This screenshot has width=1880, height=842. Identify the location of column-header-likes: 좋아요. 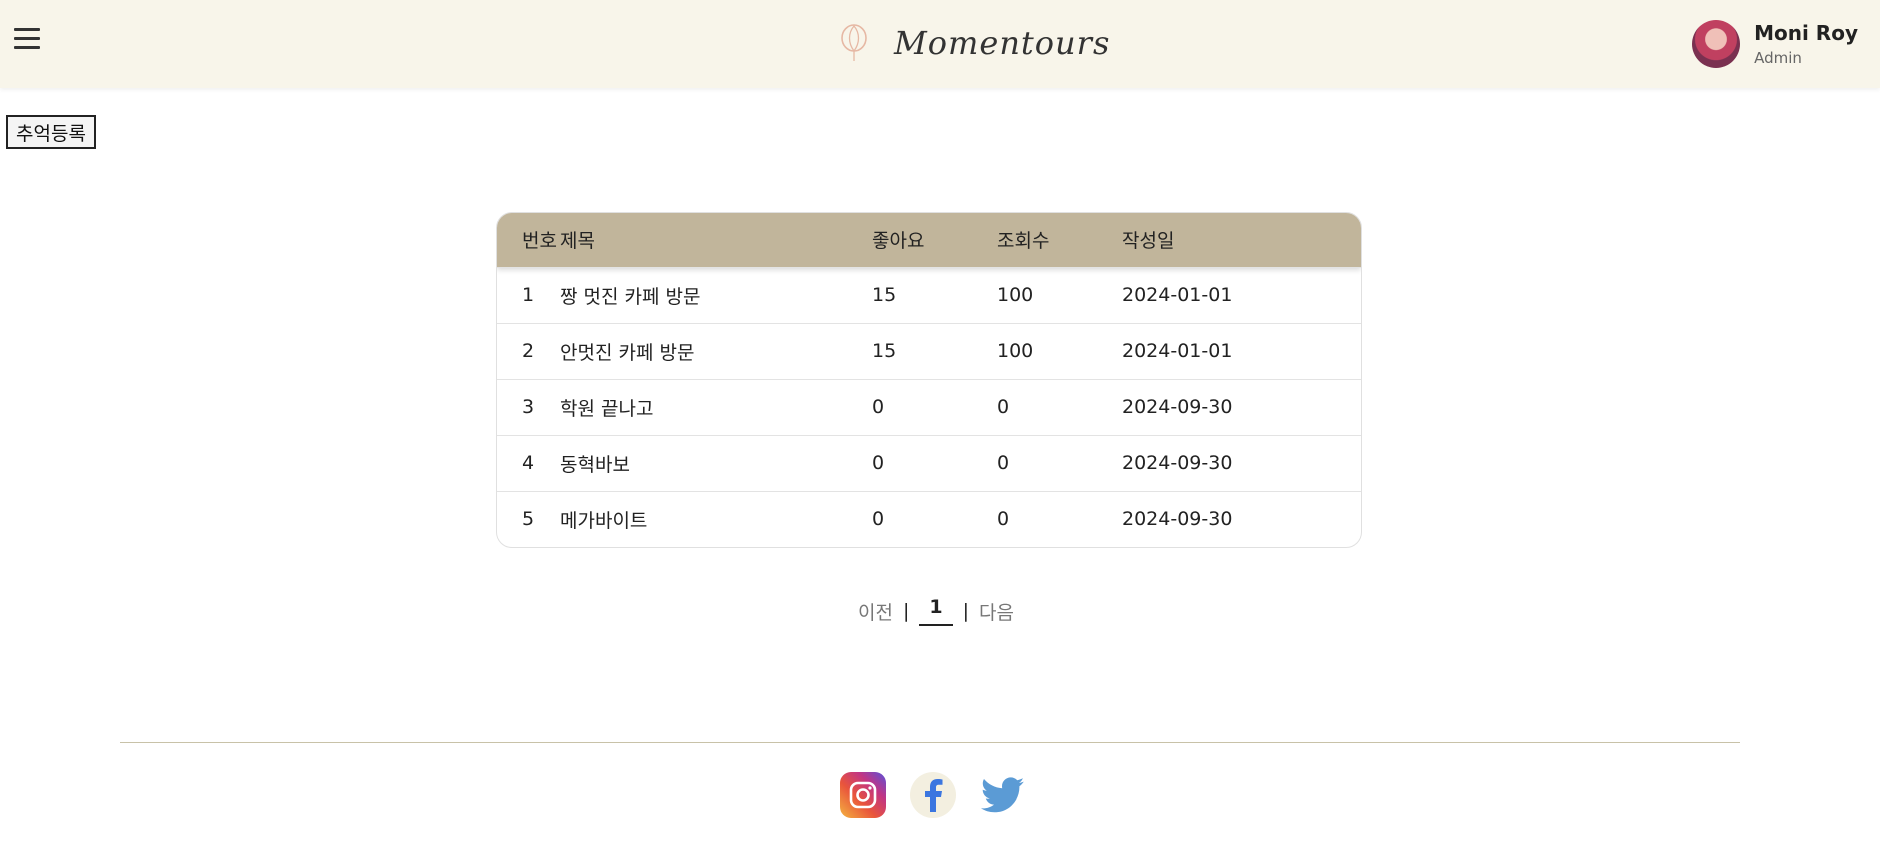
(898, 241).